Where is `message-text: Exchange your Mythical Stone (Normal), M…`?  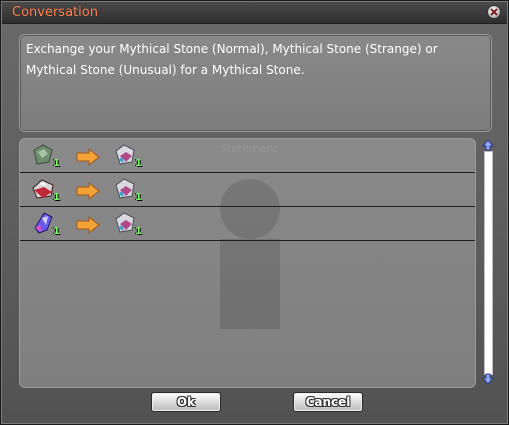
message-text: Exchange your Mythical Stone (Normal), M… is located at coordinates (232, 59).